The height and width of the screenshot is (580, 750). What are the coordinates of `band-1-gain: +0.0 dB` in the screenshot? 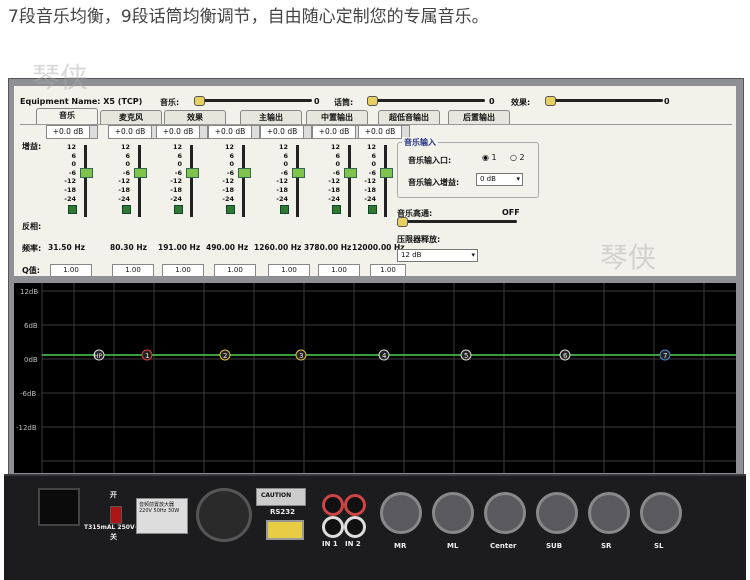 It's located at (68, 132).